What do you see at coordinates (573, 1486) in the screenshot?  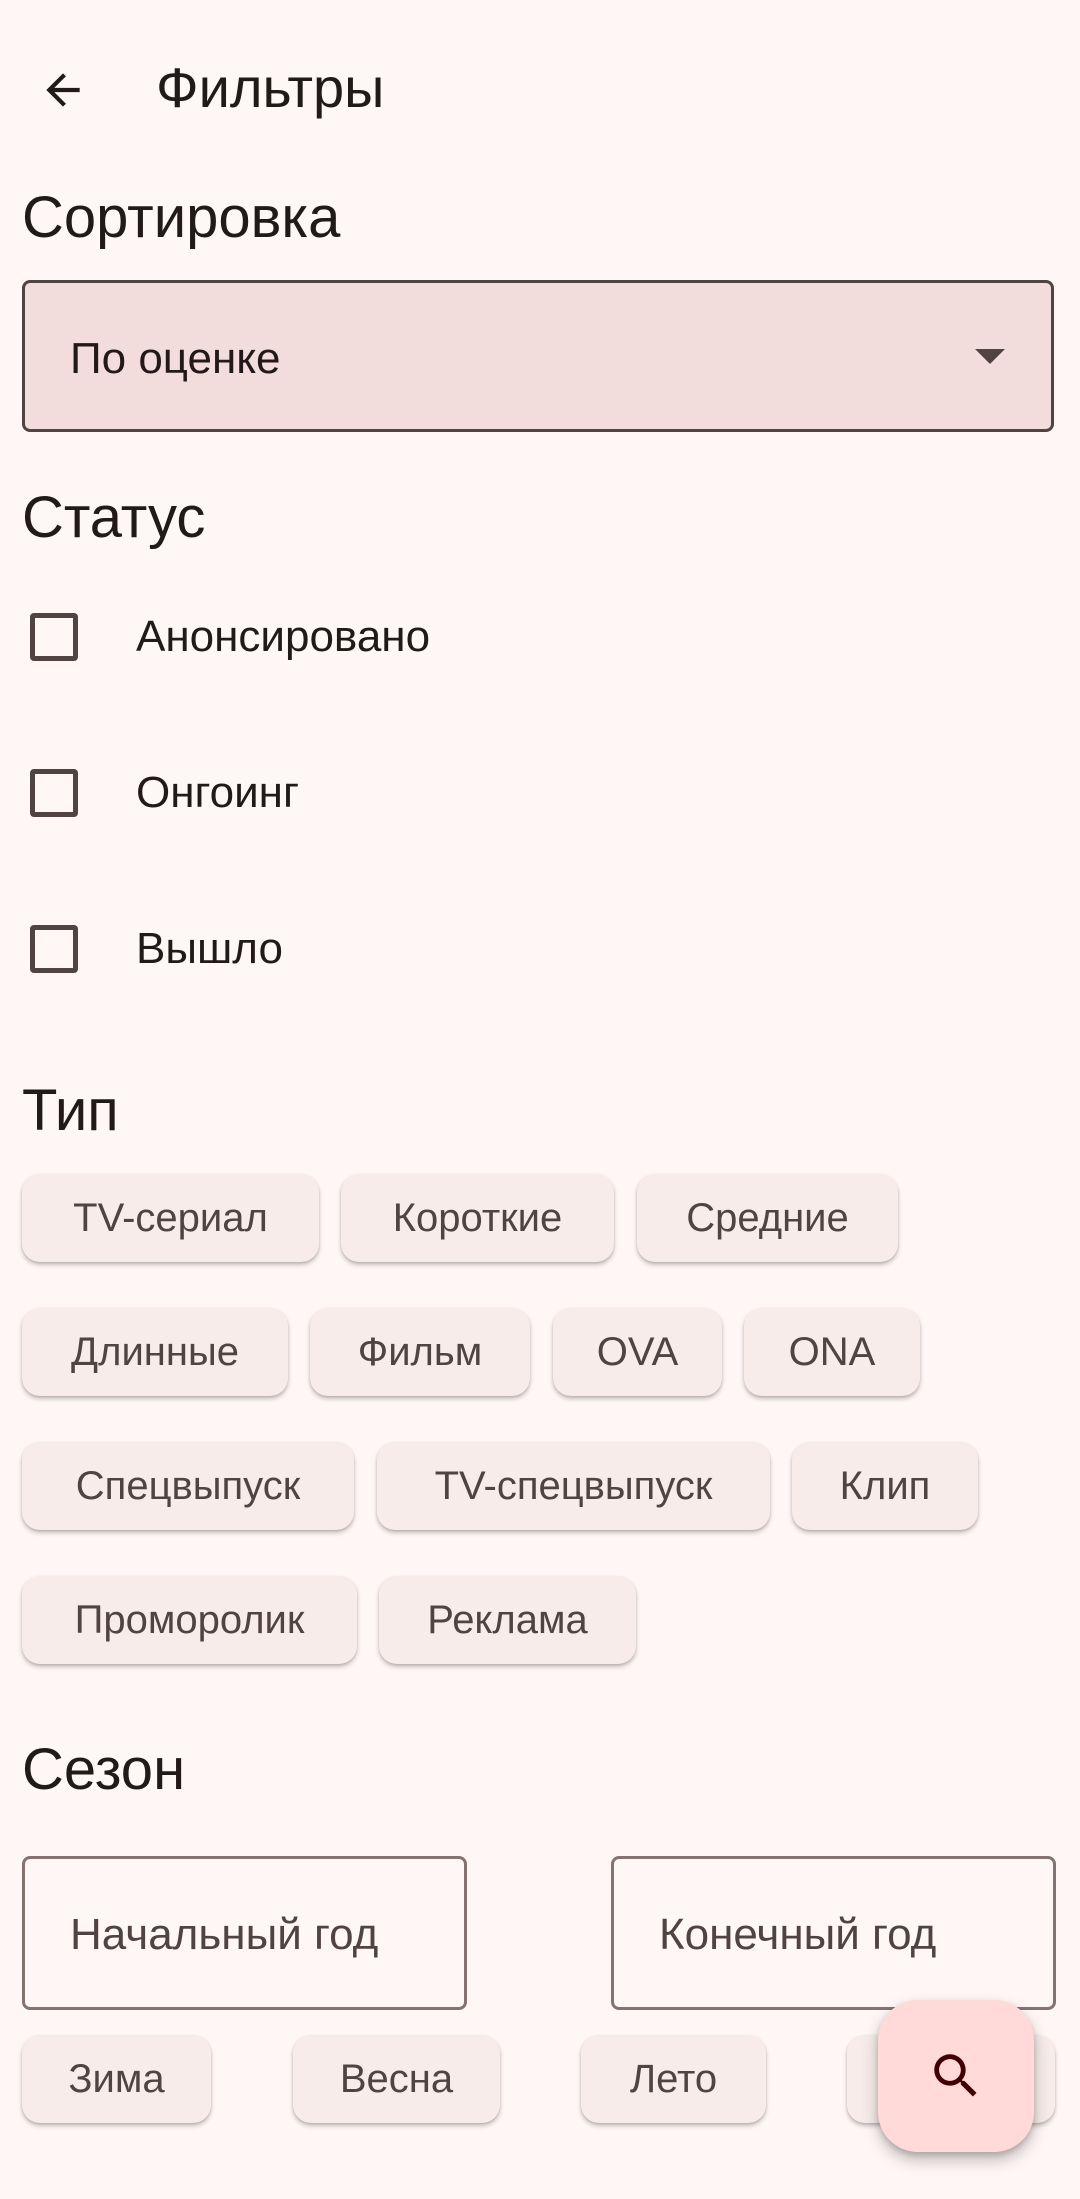 I see `type-chip-tv-special: TV-спецвыпуск` at bounding box center [573, 1486].